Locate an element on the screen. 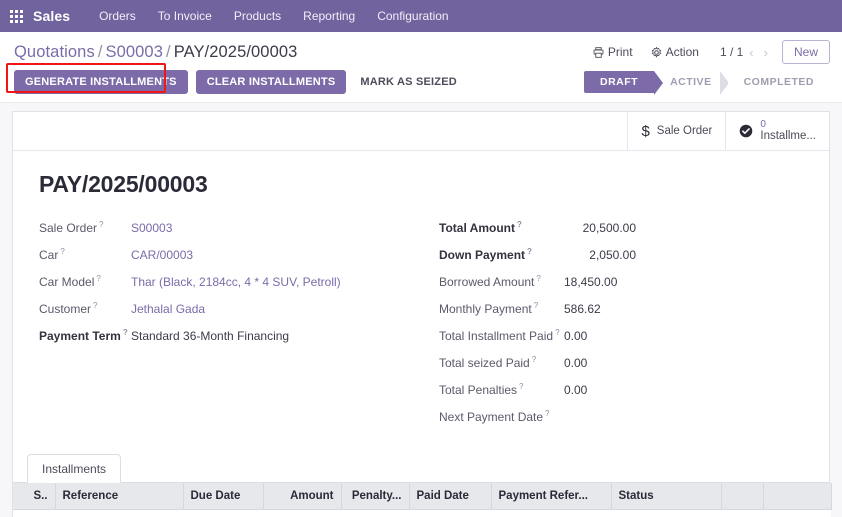 The width and height of the screenshot is (842, 517). pager-previous-icon: ‹ is located at coordinates (751, 52).